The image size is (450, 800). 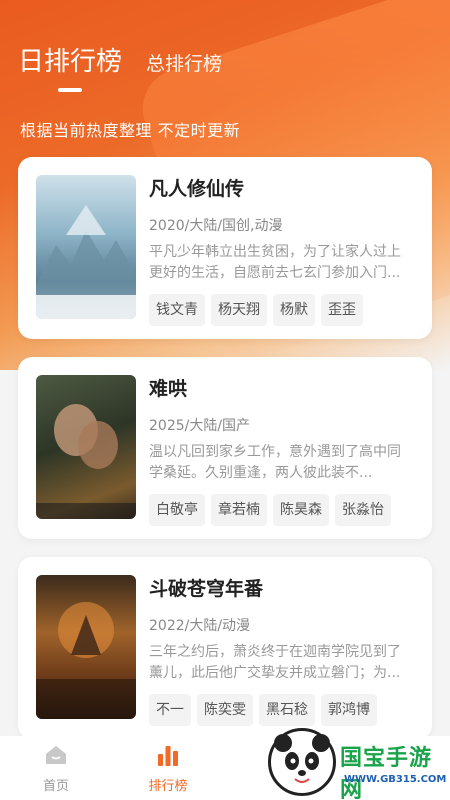 What do you see at coordinates (302, 762) in the screenshot?
I see `panda-logo-icon` at bounding box center [302, 762].